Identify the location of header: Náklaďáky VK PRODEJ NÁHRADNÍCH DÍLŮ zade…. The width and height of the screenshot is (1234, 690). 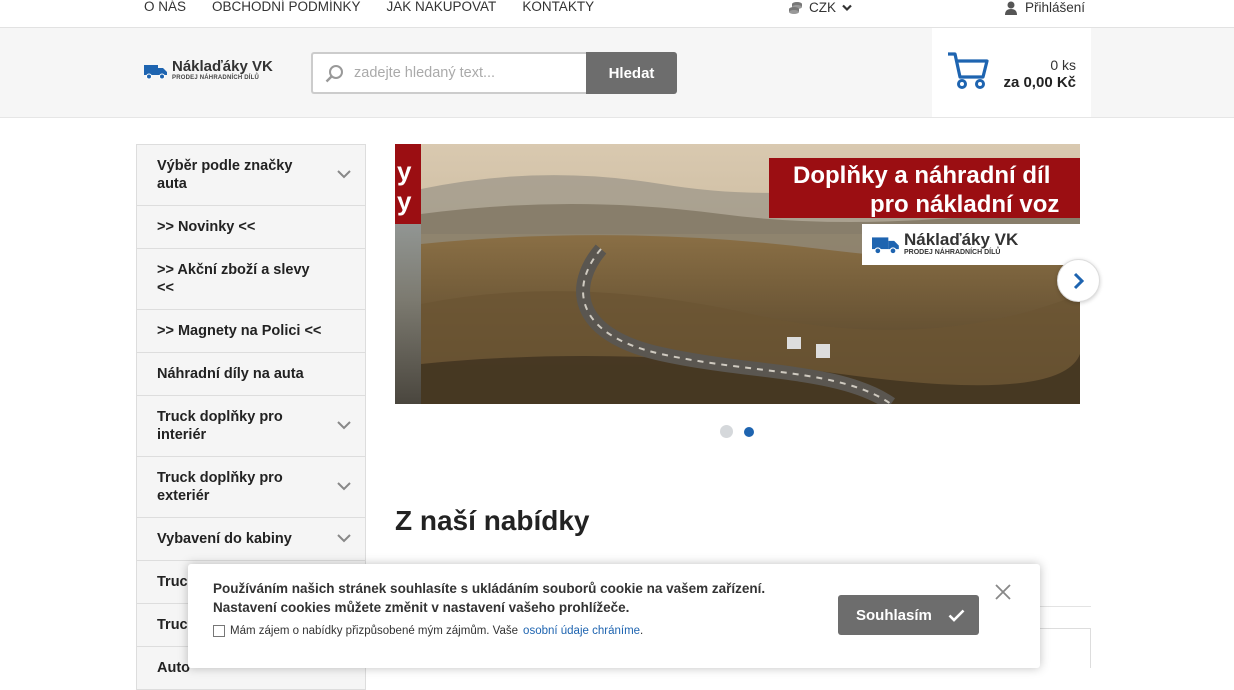
(617, 73).